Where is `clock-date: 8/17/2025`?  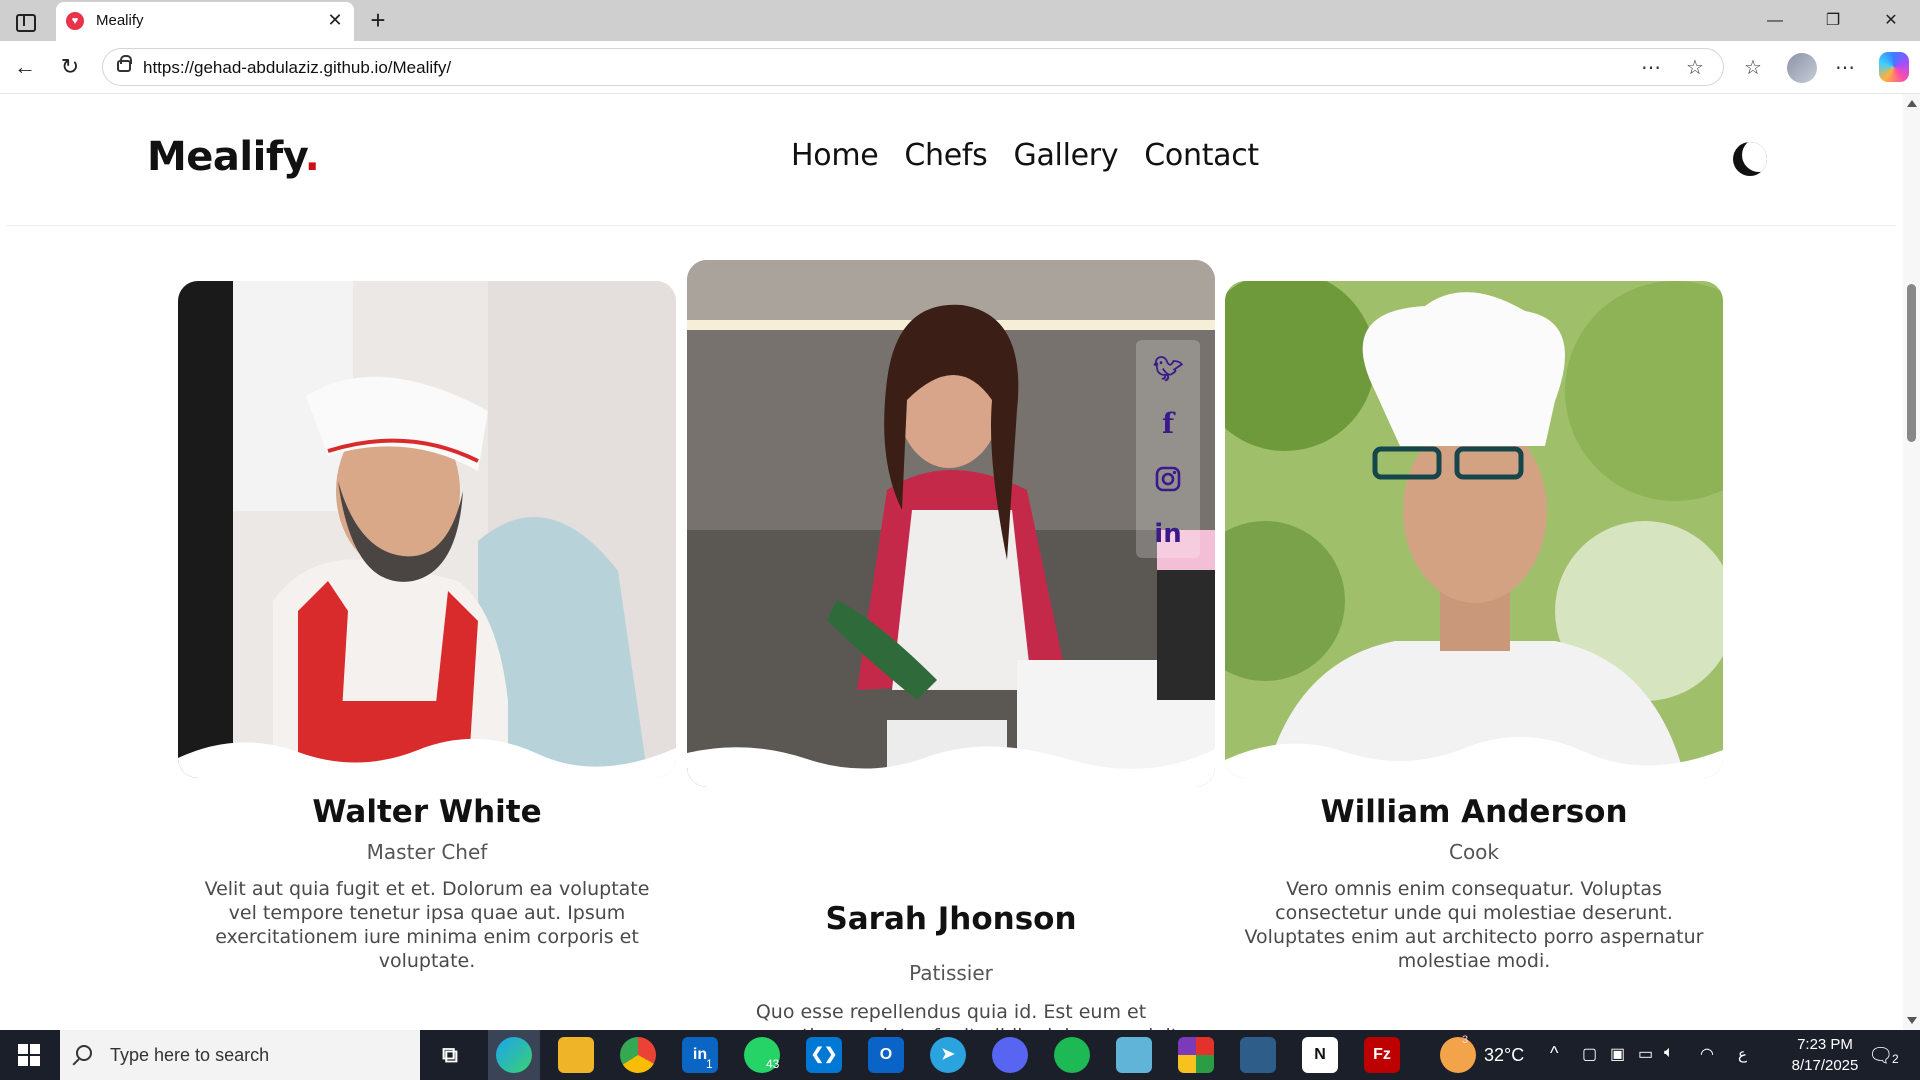
clock-date: 8/17/2025 is located at coordinates (1825, 1065).